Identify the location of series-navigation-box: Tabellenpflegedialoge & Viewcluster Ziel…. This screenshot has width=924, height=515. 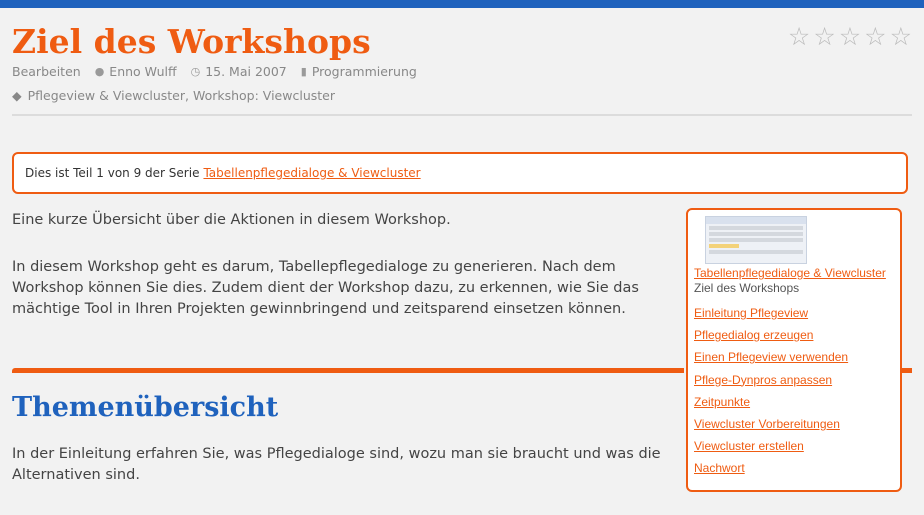
(794, 350).